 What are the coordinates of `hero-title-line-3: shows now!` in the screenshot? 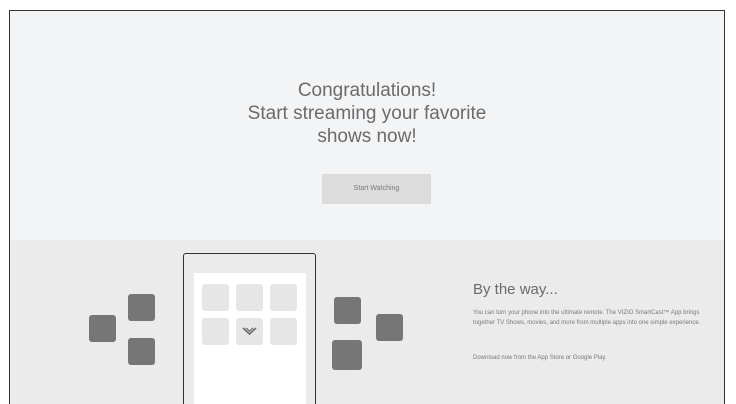 It's located at (367, 136).